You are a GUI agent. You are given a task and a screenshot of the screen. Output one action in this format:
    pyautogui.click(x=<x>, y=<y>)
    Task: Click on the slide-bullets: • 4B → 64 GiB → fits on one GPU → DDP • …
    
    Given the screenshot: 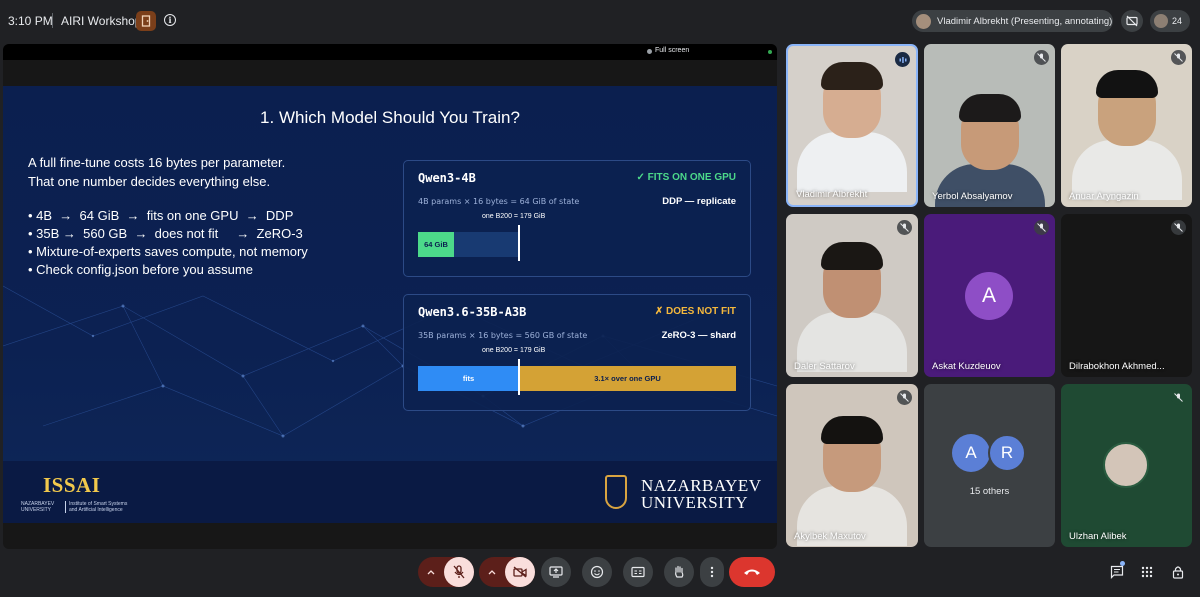 What is the action you would take?
    pyautogui.click(x=168, y=243)
    